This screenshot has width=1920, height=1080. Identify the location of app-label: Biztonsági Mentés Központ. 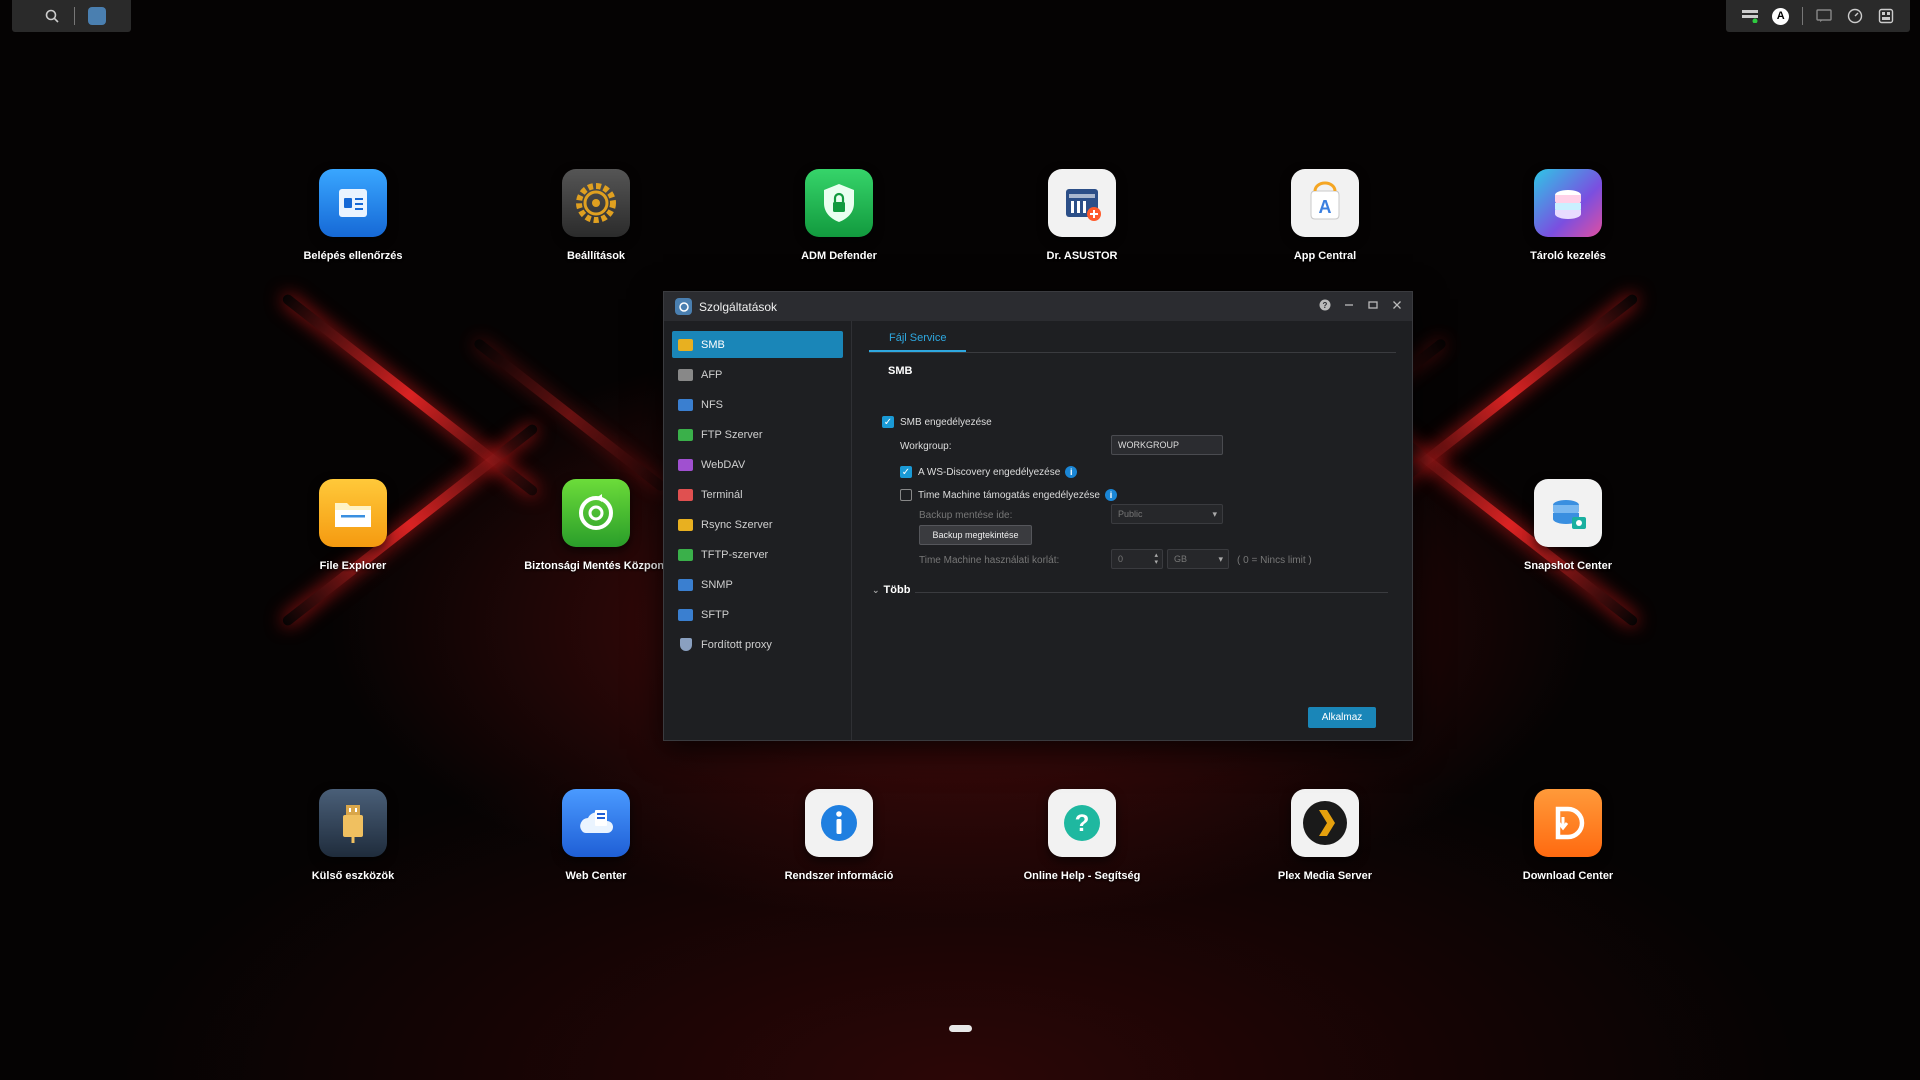
(596, 566).